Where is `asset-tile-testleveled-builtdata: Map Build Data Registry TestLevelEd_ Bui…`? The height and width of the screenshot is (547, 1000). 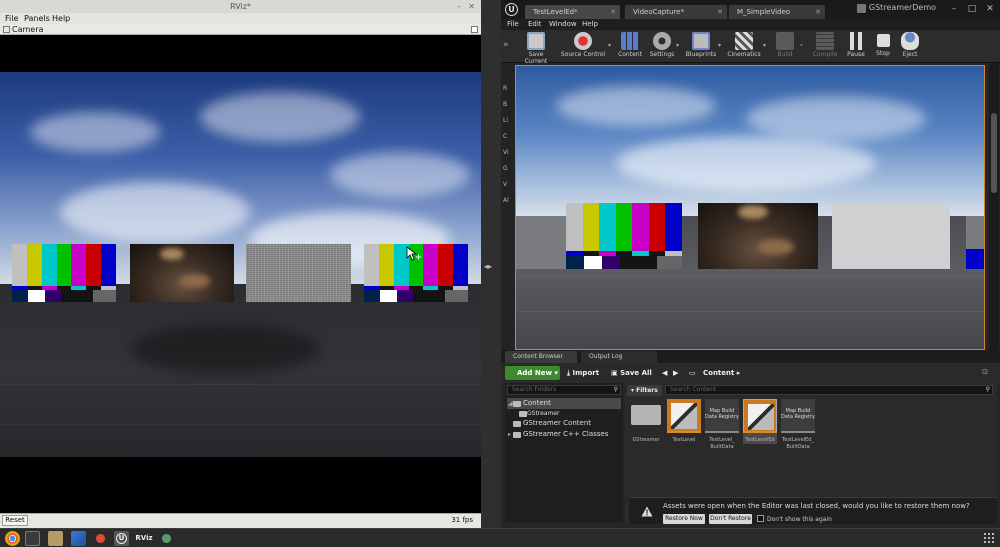 asset-tile-testleveled-builtdata: Map Build Data Registry TestLevelEd_ Bui… is located at coordinates (798, 425).